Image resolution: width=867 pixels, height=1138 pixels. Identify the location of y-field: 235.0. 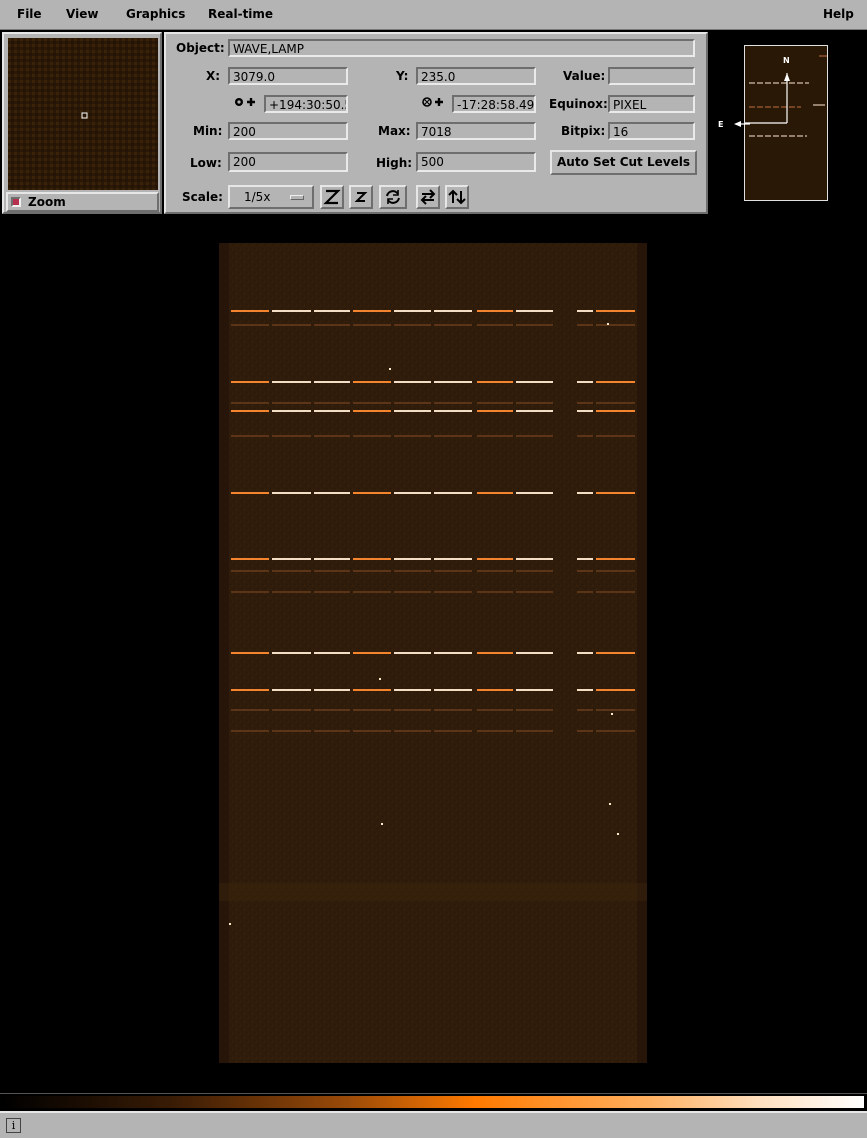
(476, 76).